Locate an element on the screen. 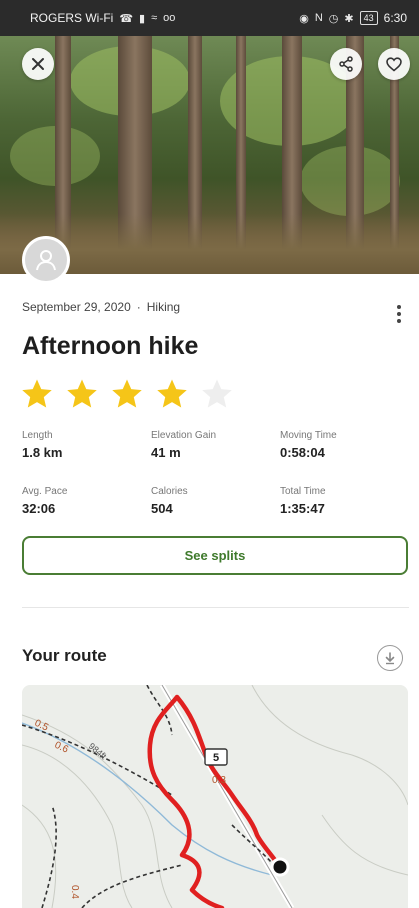  download-icon is located at coordinates (390, 658).